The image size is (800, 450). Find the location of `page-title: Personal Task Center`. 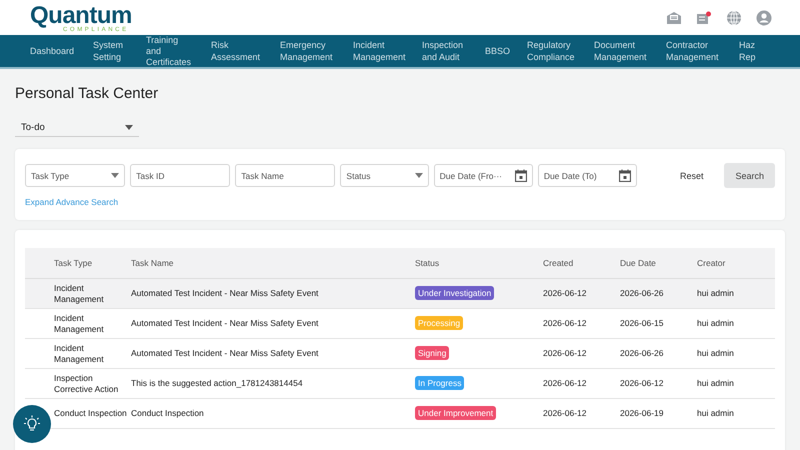

page-title: Personal Task Center is located at coordinates (87, 93).